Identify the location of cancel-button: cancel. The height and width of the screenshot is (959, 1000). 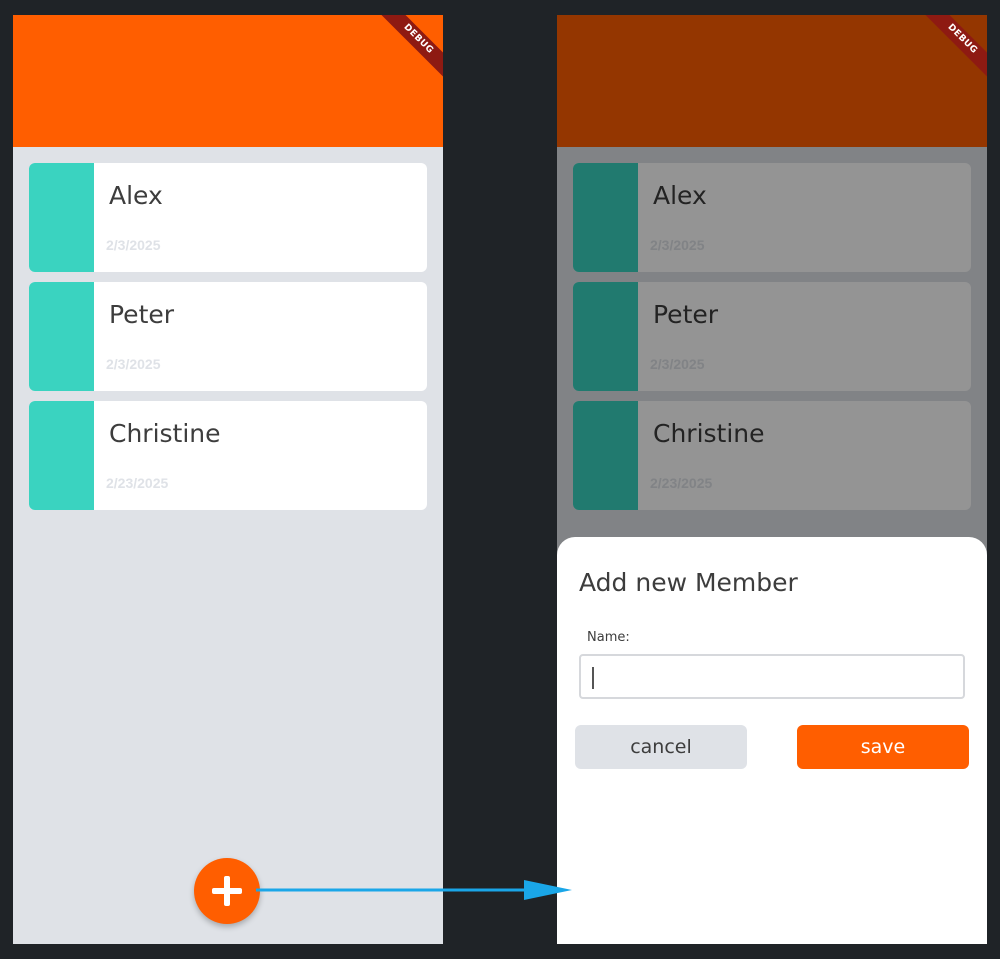
(661, 747).